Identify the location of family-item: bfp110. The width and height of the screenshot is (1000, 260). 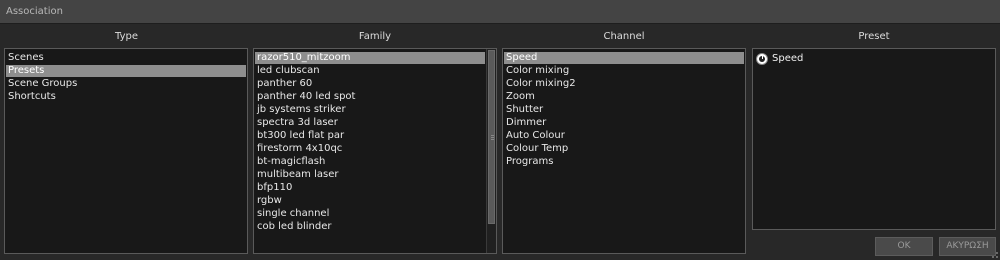
(370, 188).